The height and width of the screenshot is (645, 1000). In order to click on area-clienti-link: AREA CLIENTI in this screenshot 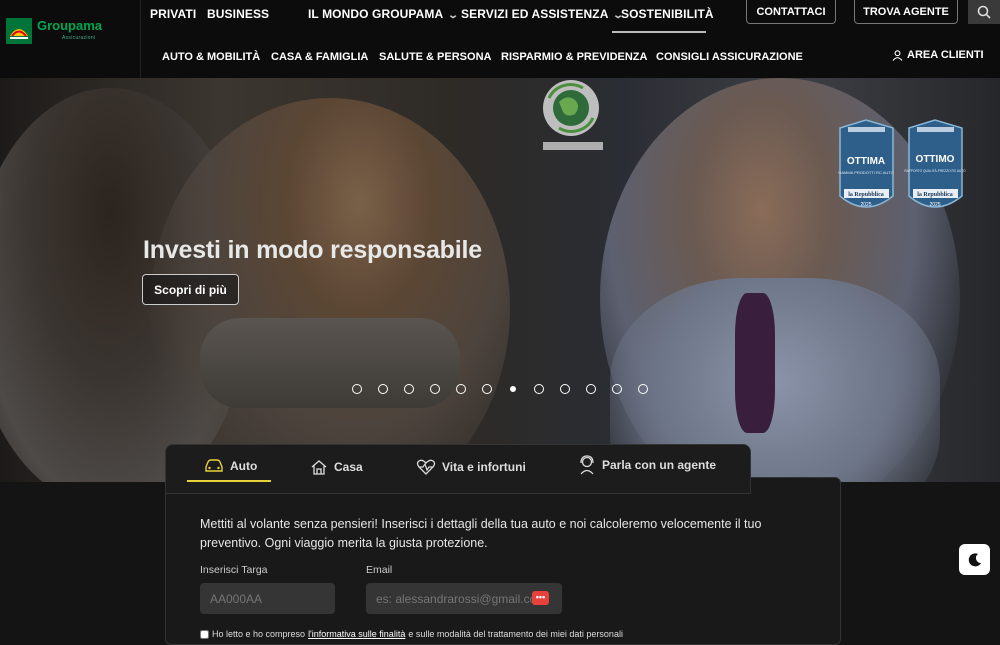, I will do `click(938, 55)`.